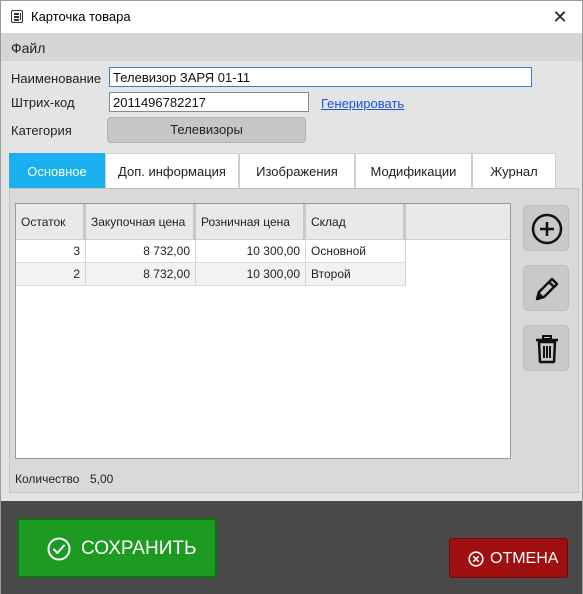  Describe the element at coordinates (28, 48) in the screenshot. I see `menu-file: Файл` at that location.